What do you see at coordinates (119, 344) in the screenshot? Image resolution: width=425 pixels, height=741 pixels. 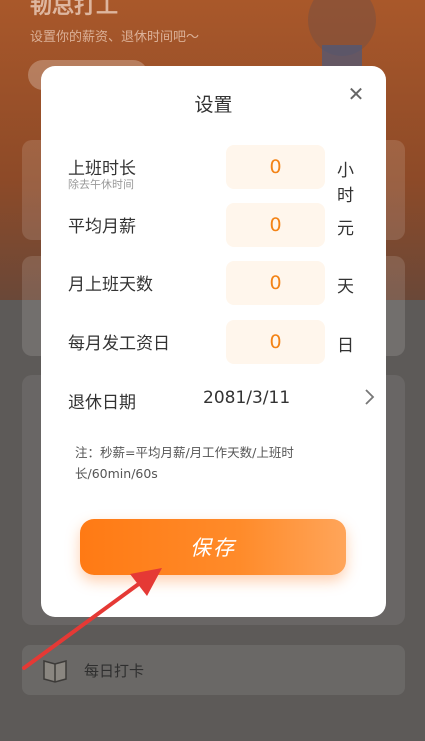 I see `payday-label: 每月发工资日` at bounding box center [119, 344].